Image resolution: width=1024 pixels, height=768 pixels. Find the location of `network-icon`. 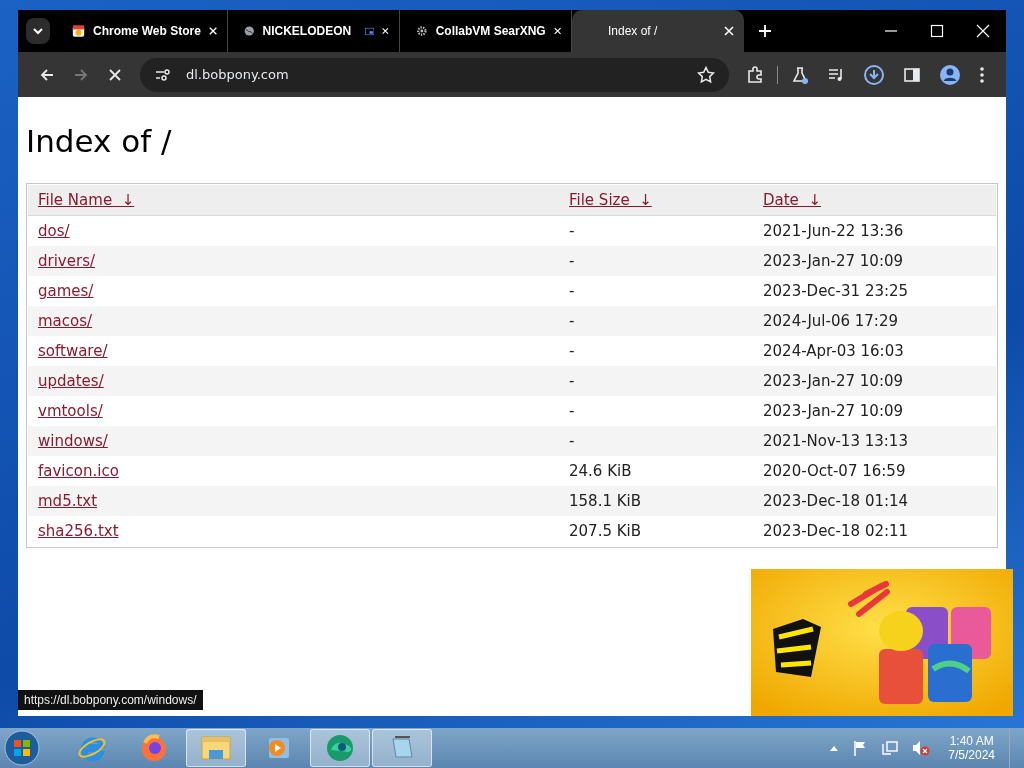

network-icon is located at coordinates (890, 748).